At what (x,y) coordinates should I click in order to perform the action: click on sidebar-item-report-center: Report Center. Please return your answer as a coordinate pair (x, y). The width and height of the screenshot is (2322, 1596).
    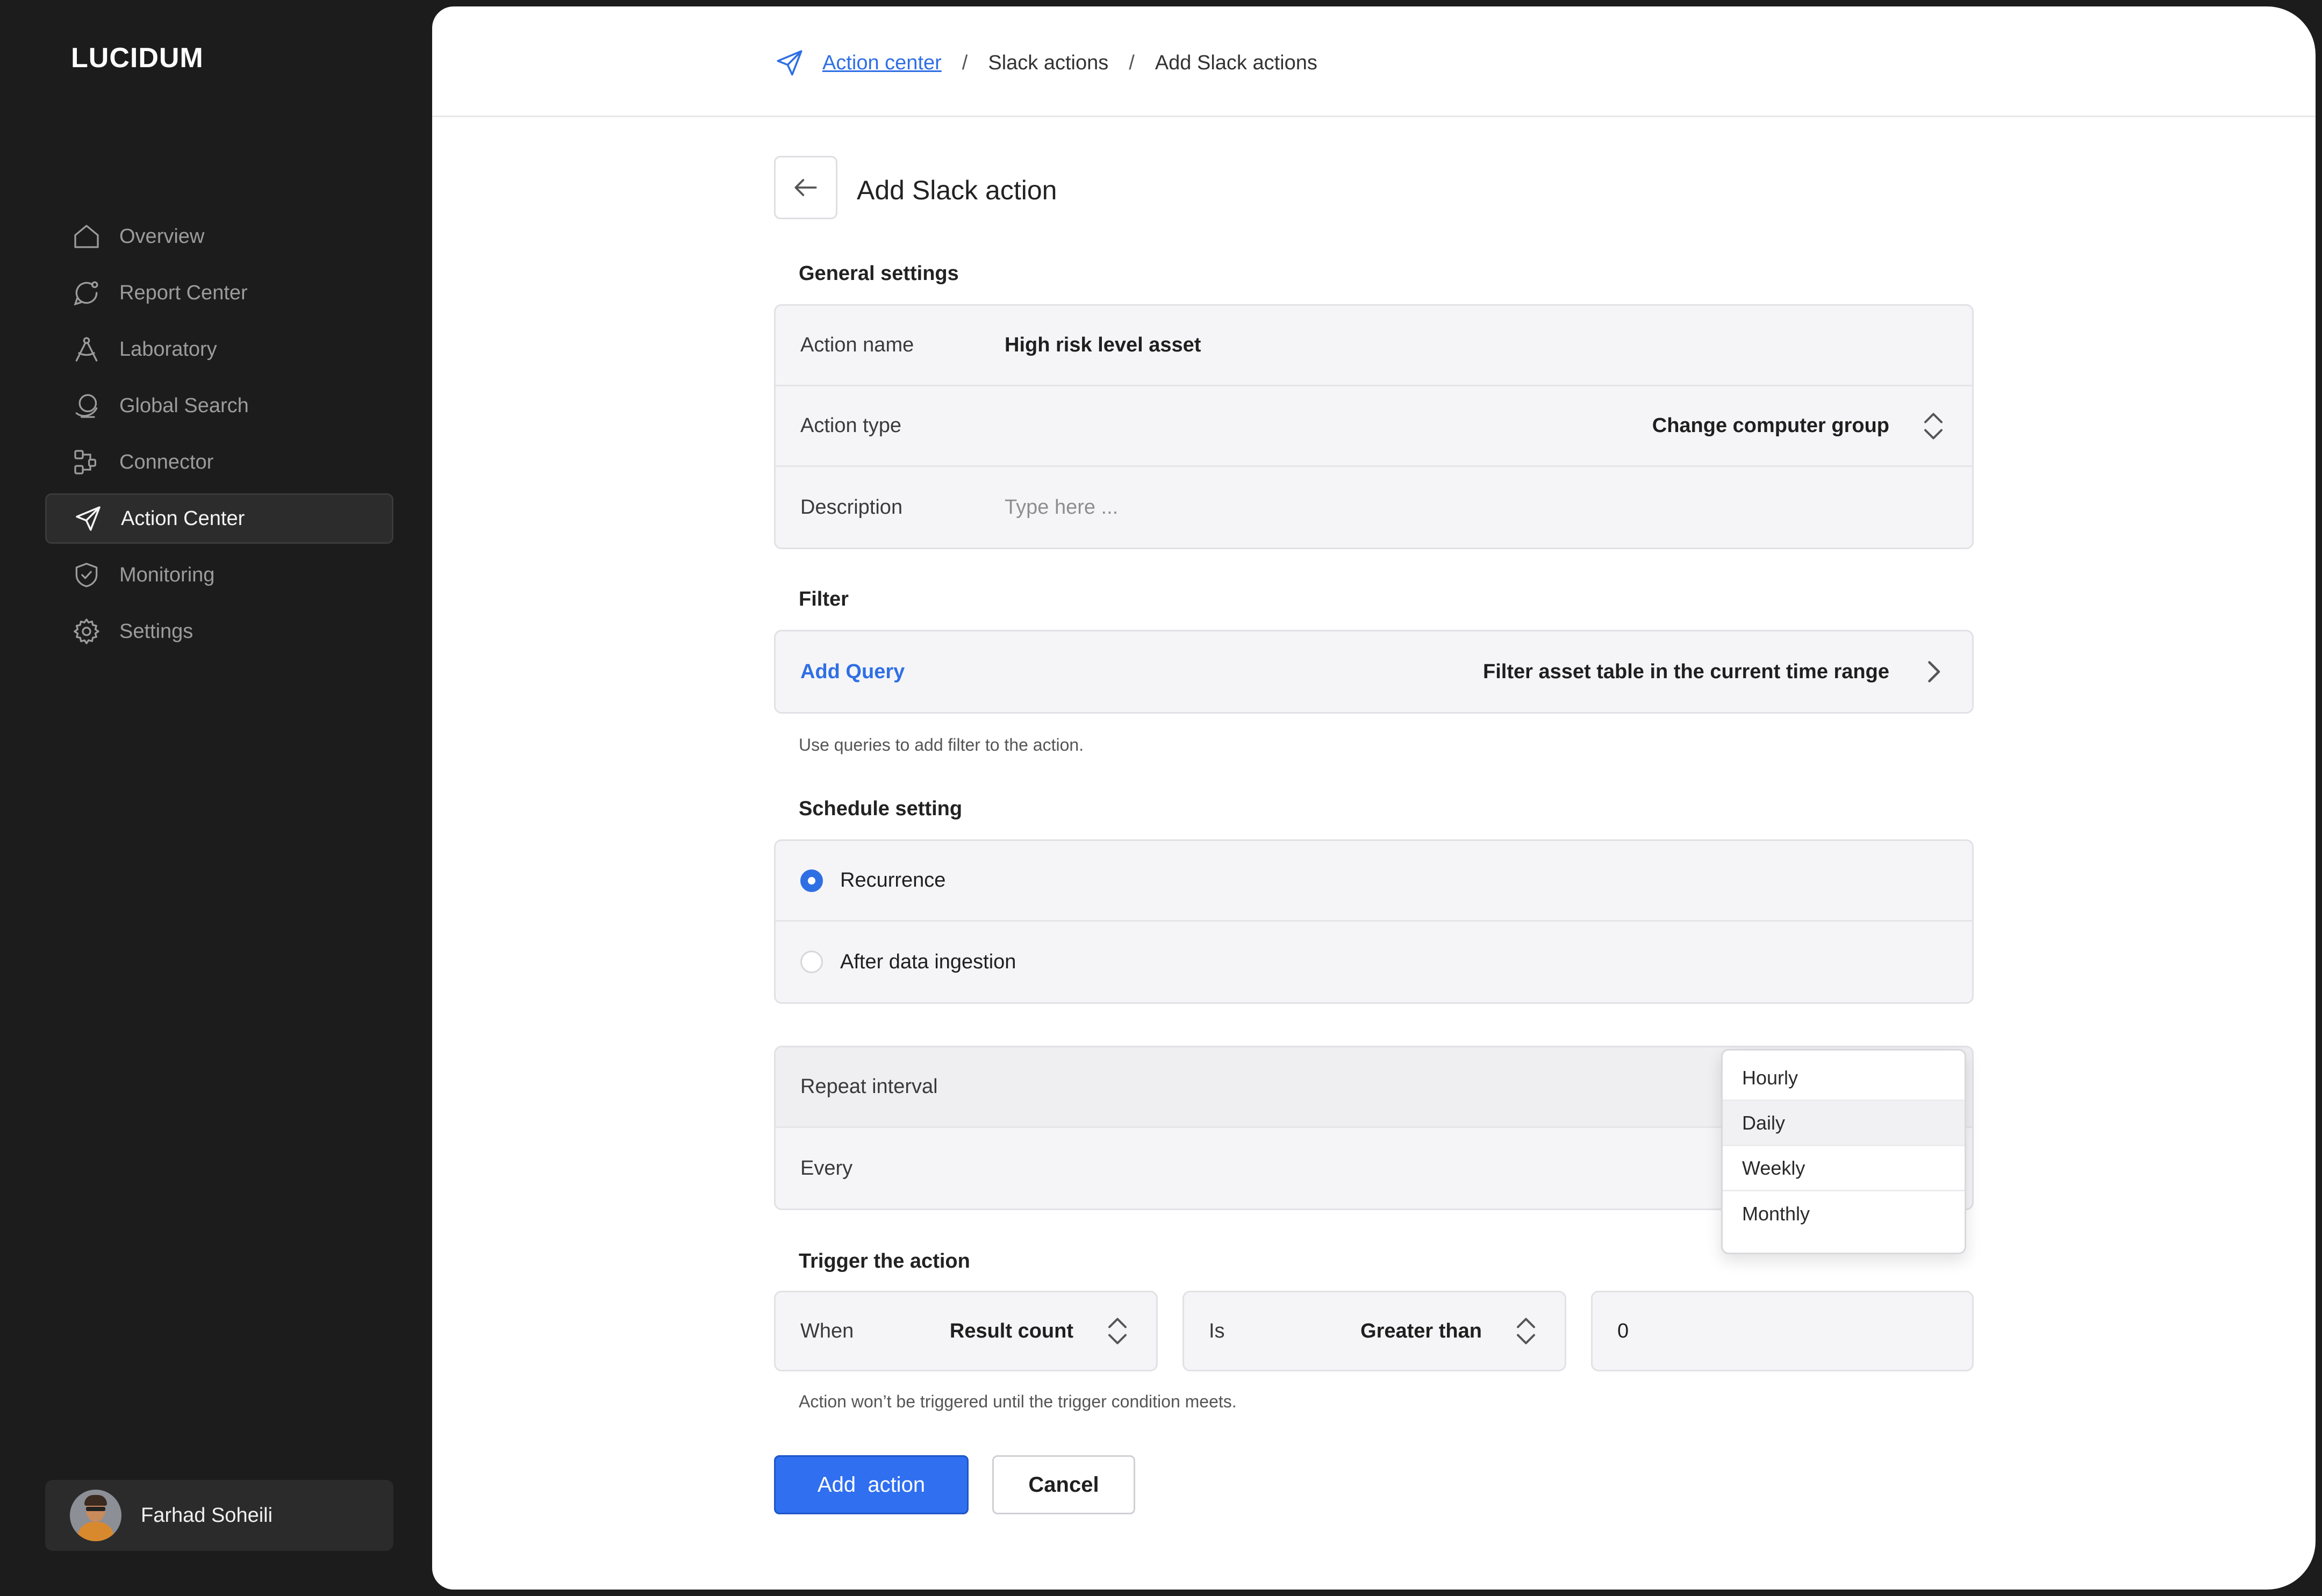
    Looking at the image, I should click on (219, 293).